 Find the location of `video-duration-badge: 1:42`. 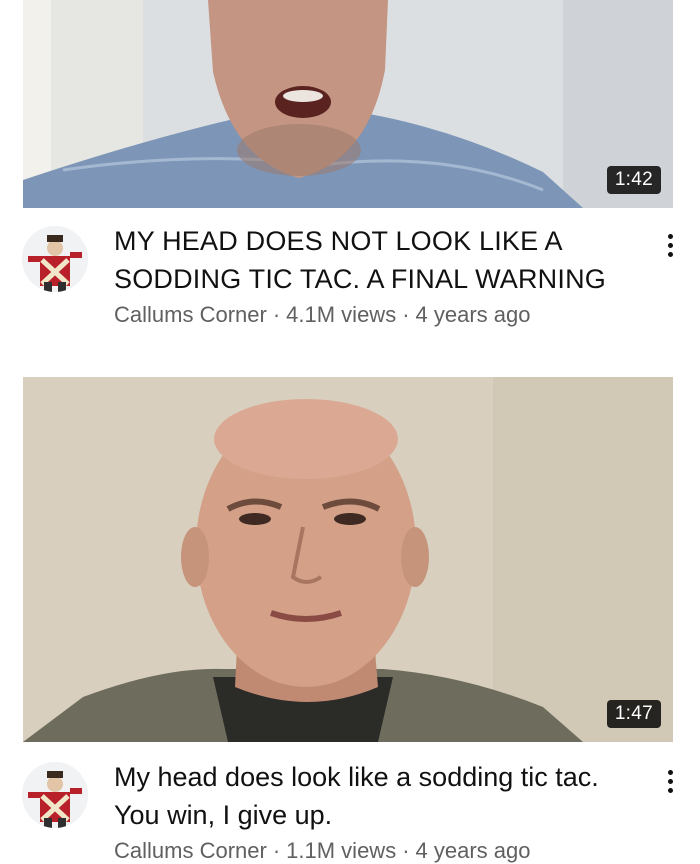

video-duration-badge: 1:42 is located at coordinates (633, 180).